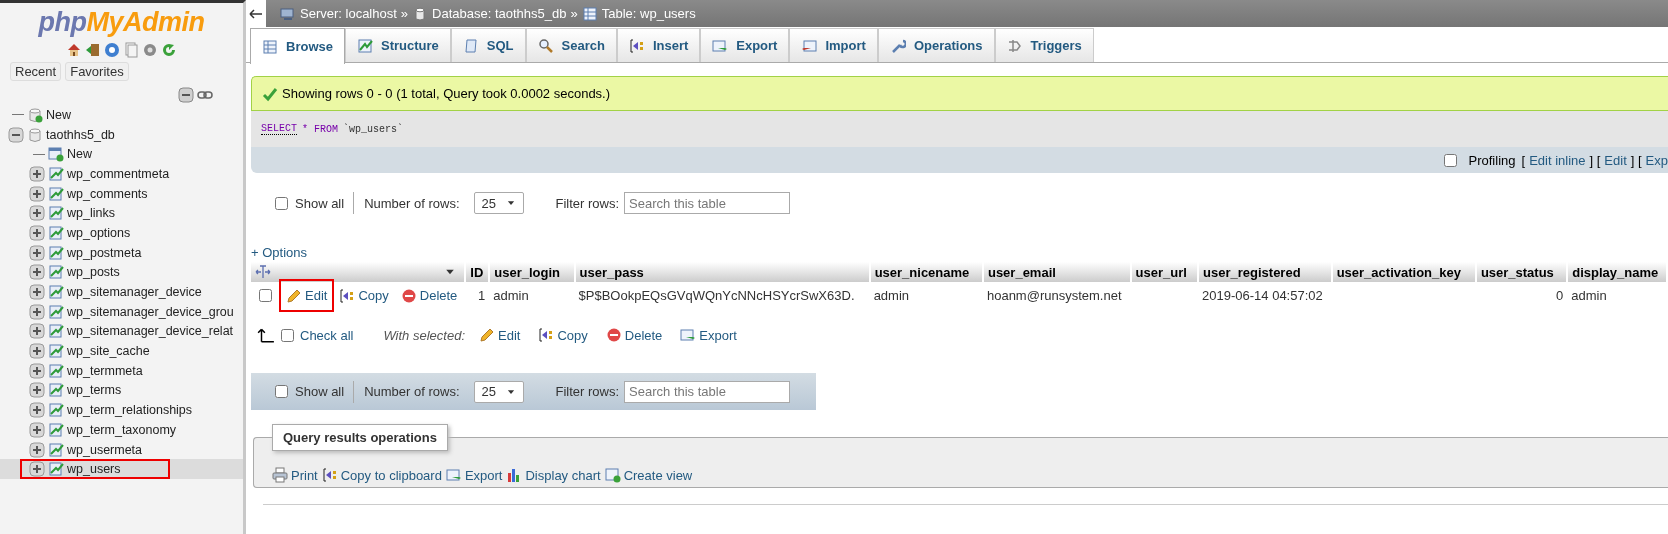  I want to click on row-action-link: Edit, so click(307, 295).